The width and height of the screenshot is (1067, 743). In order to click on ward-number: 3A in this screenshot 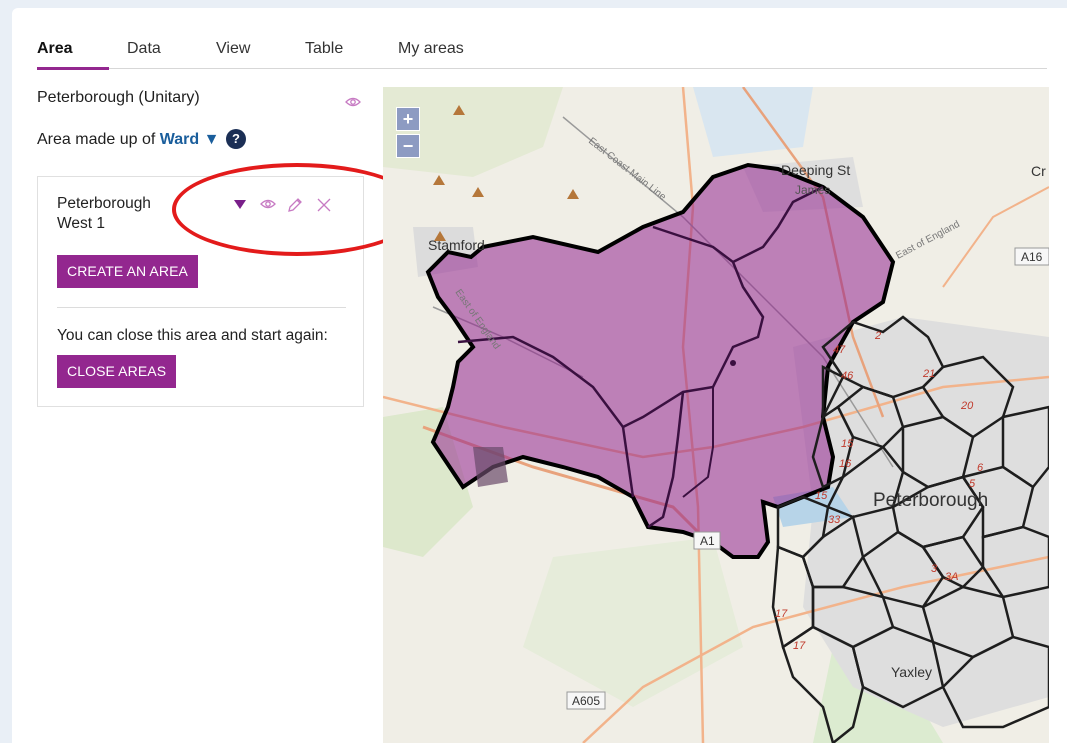, I will do `click(951, 577)`.